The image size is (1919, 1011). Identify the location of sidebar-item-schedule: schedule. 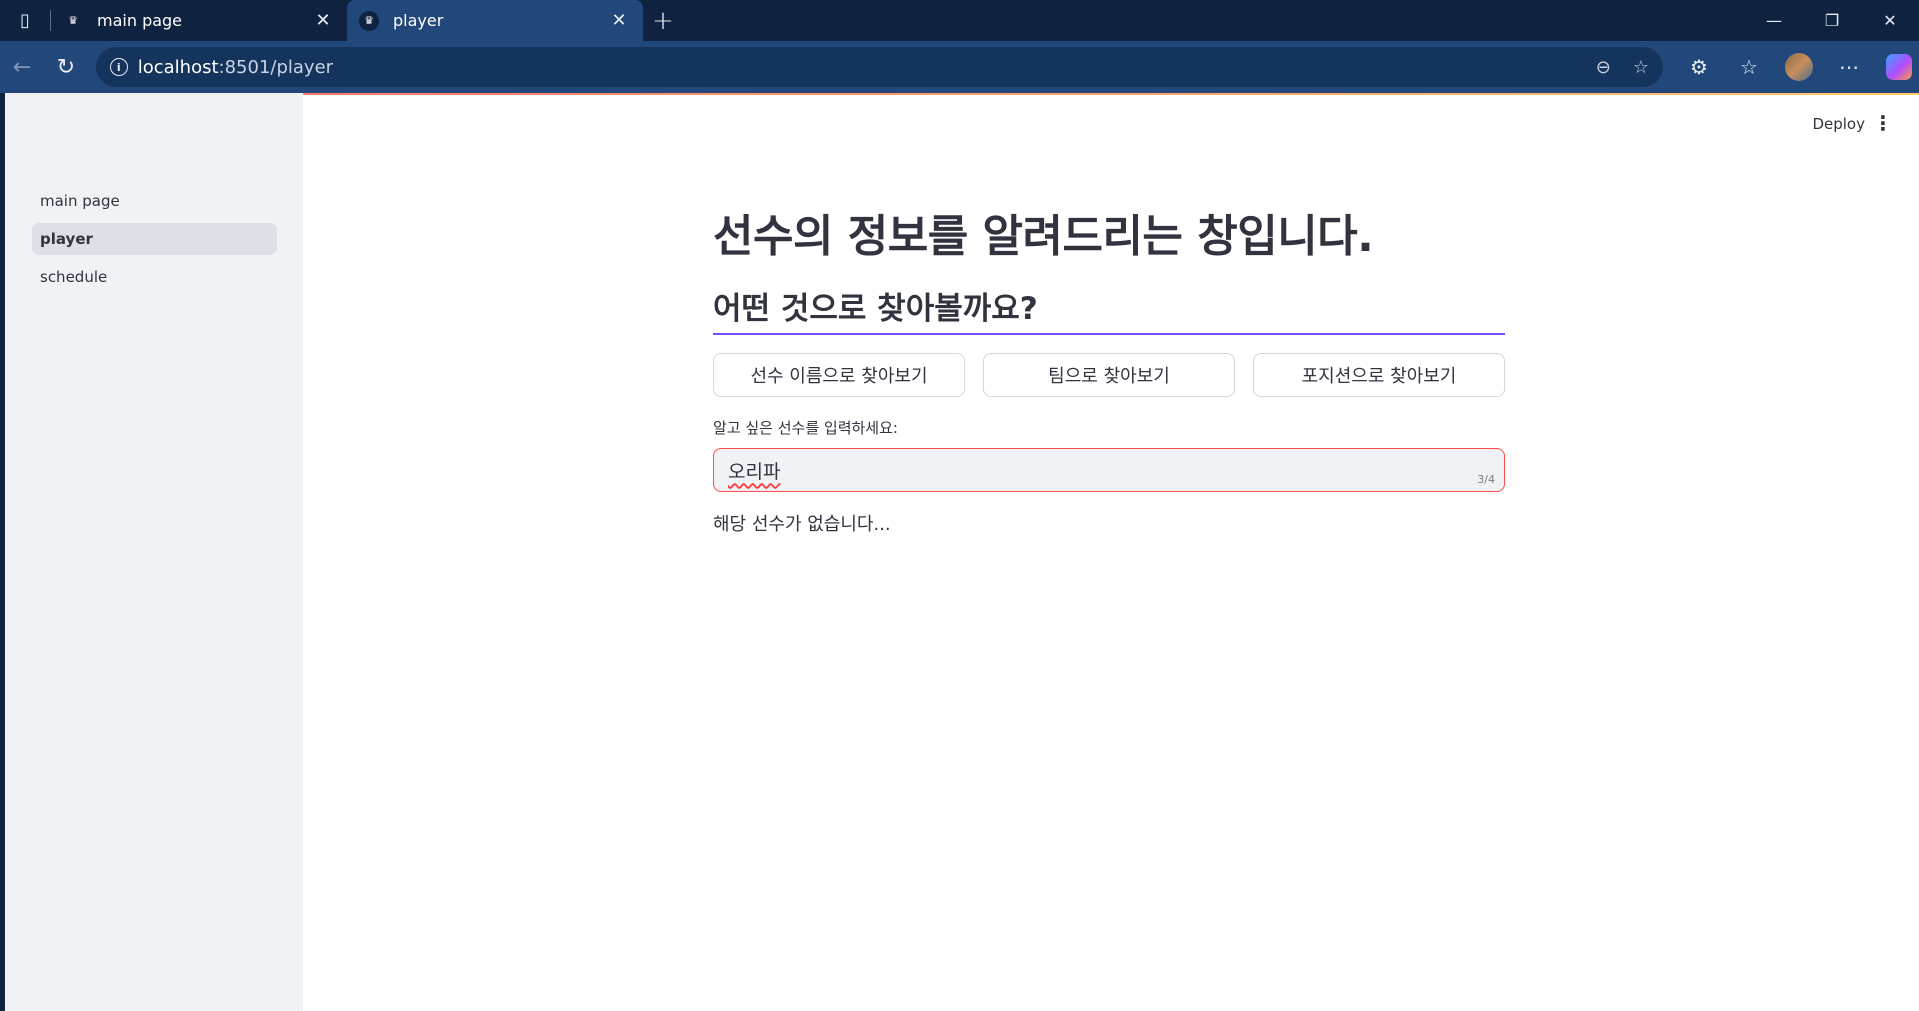
(154, 277).